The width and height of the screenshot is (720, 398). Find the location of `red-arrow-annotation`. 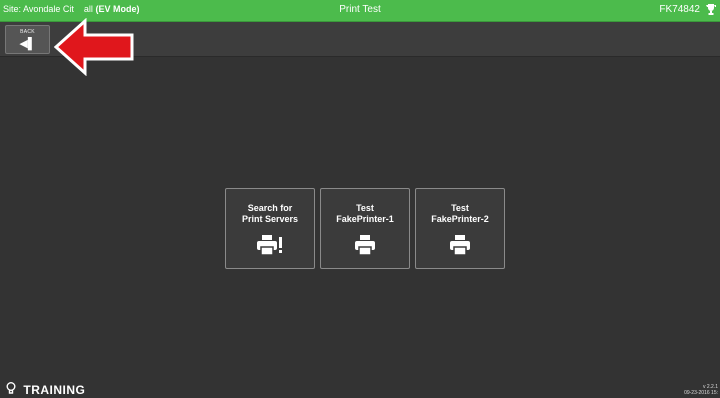

red-arrow-annotation is located at coordinates (94, 47).